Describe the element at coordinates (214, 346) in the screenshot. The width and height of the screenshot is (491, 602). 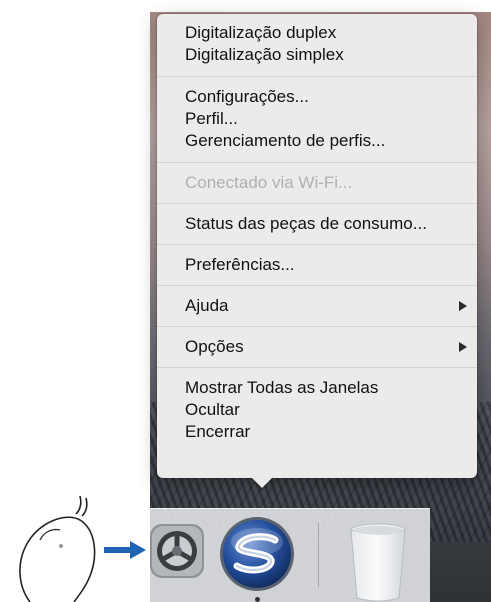
I see `menu-item-options-label: Opções` at that location.